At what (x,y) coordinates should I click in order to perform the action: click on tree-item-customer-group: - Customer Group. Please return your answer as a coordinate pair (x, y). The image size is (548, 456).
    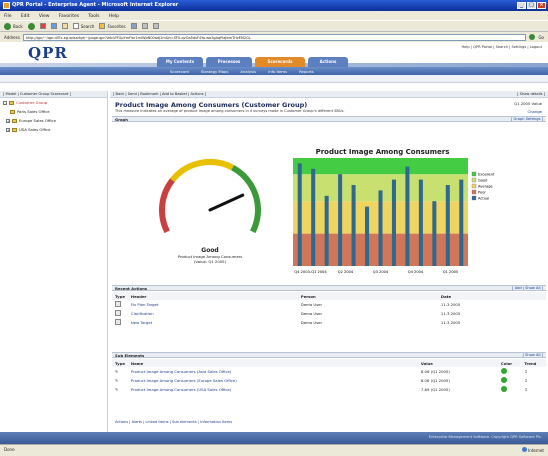
    Looking at the image, I should click on (53, 102).